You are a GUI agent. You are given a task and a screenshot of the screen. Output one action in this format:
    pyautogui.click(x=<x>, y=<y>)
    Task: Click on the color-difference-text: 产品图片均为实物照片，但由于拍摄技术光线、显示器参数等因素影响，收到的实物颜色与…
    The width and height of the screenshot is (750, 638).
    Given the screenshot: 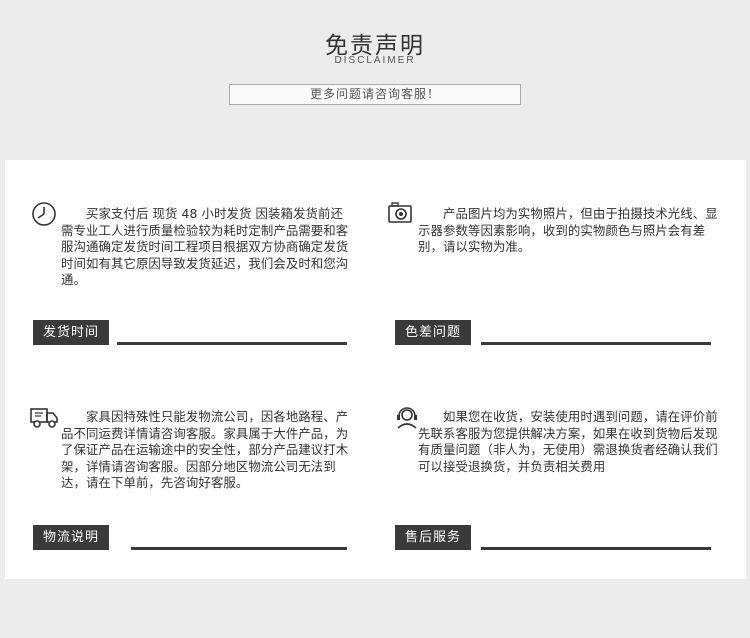 What is the action you would take?
    pyautogui.click(x=568, y=230)
    